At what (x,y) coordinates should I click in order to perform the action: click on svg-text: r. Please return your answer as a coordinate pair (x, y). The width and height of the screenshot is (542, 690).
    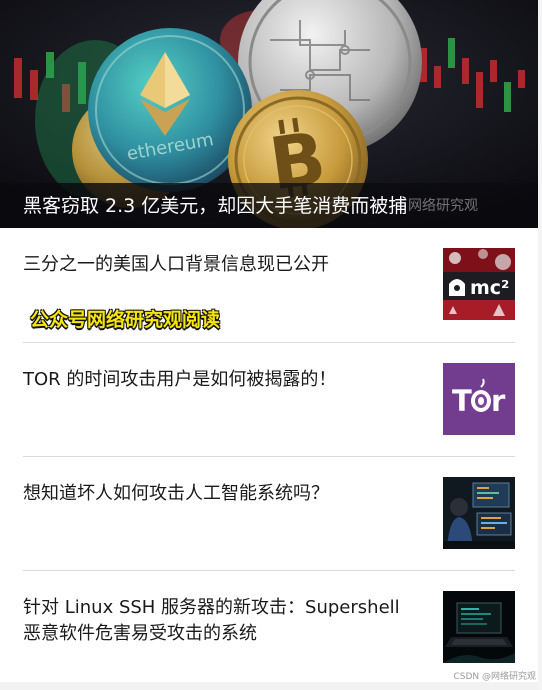
    Looking at the image, I should click on (498, 401).